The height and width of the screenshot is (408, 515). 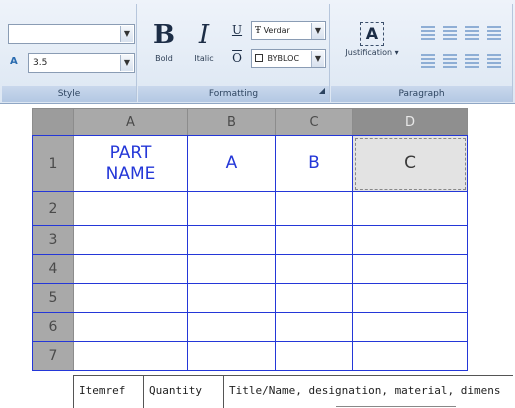 What do you see at coordinates (204, 58) in the screenshot?
I see `italic-label: Italic` at bounding box center [204, 58].